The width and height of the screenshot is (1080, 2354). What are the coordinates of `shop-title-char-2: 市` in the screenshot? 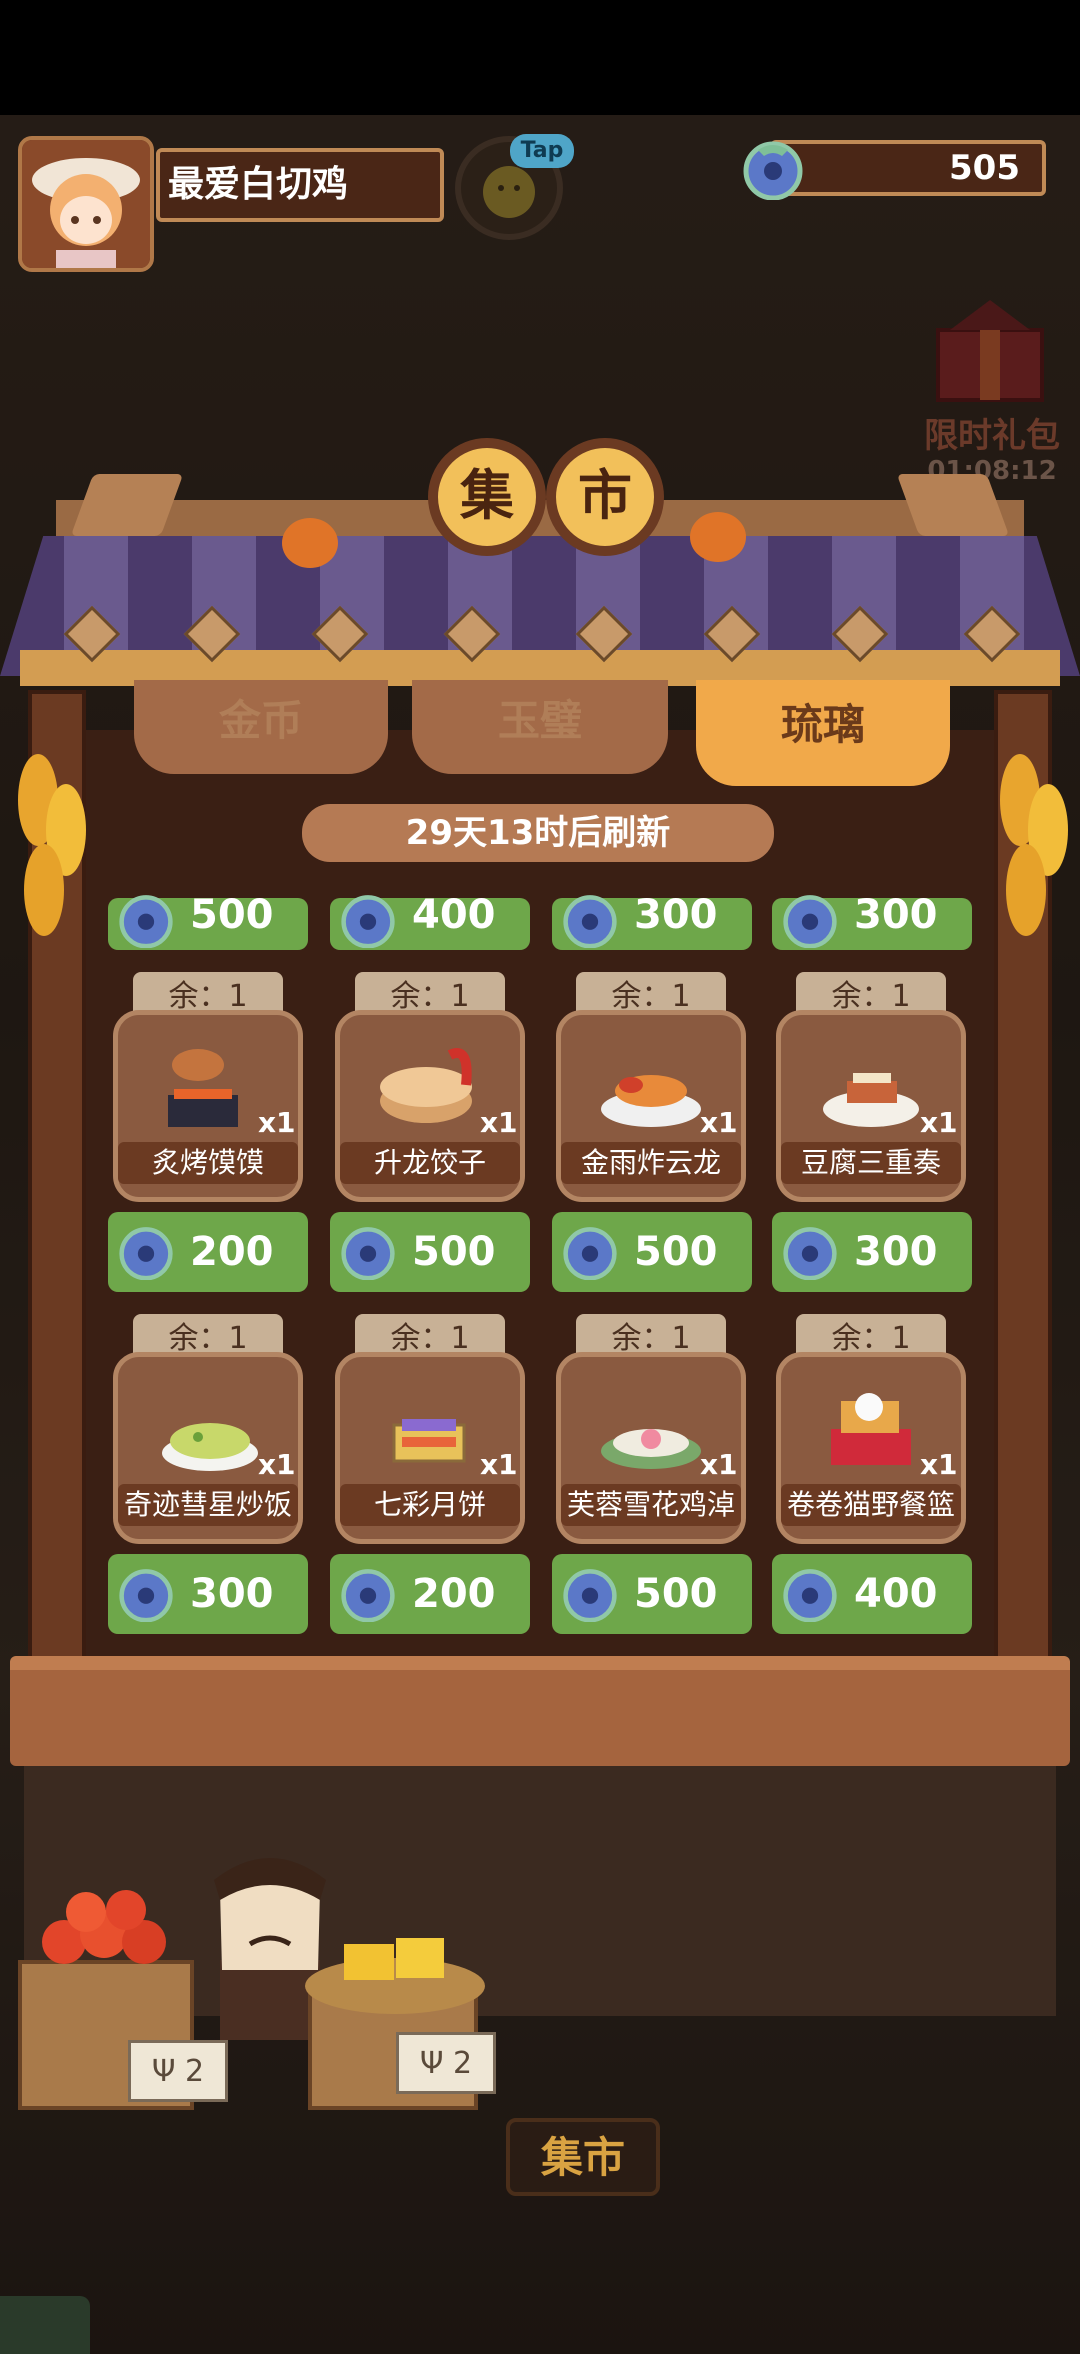 It's located at (605, 497).